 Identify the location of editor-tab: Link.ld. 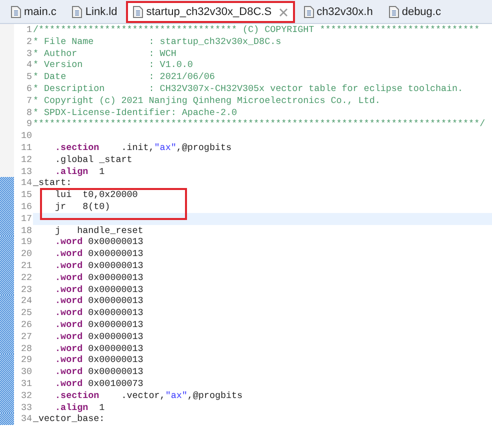
(94, 12).